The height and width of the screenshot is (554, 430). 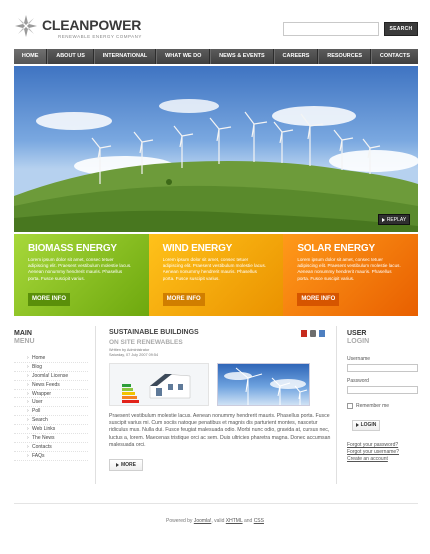 What do you see at coordinates (125, 56) in the screenshot?
I see `nav-item-international: INTERNATIONAL` at bounding box center [125, 56].